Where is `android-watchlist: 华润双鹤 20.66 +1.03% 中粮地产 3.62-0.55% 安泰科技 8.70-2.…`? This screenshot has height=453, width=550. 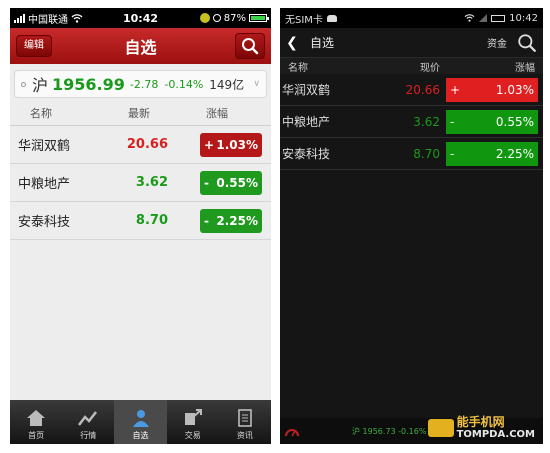
android-watchlist: 华润双鹤 20.66 +1.03% 中粮地产 3.62-0.55% 安泰科技 8.70-2.… is located at coordinates (411, 122).